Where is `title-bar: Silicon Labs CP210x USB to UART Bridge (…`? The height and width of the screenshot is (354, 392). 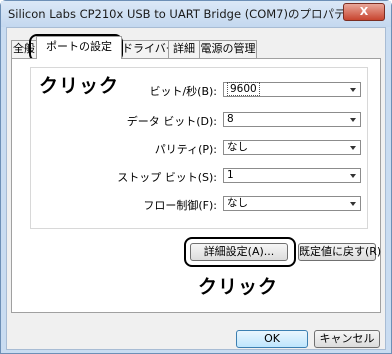
title-bar: Silicon Labs CP210x USB to UART Bridge (… is located at coordinates (196, 14).